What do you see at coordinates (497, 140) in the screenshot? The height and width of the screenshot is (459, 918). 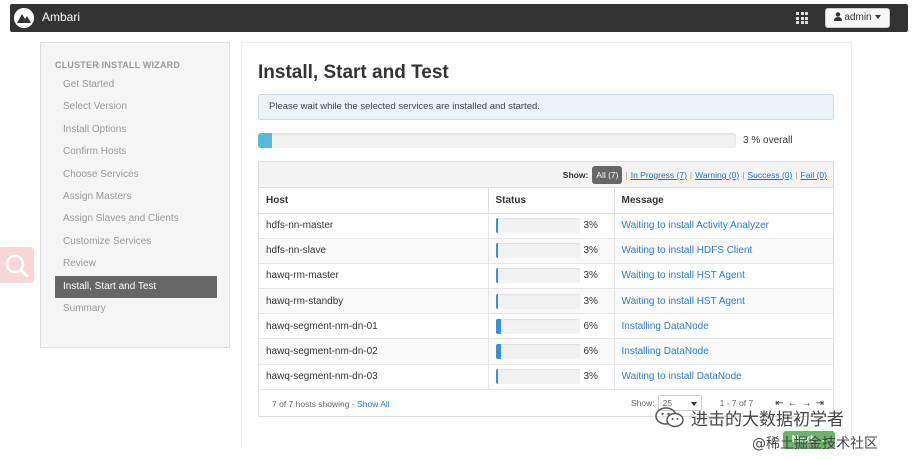 I see `overall-progress-bar` at bounding box center [497, 140].